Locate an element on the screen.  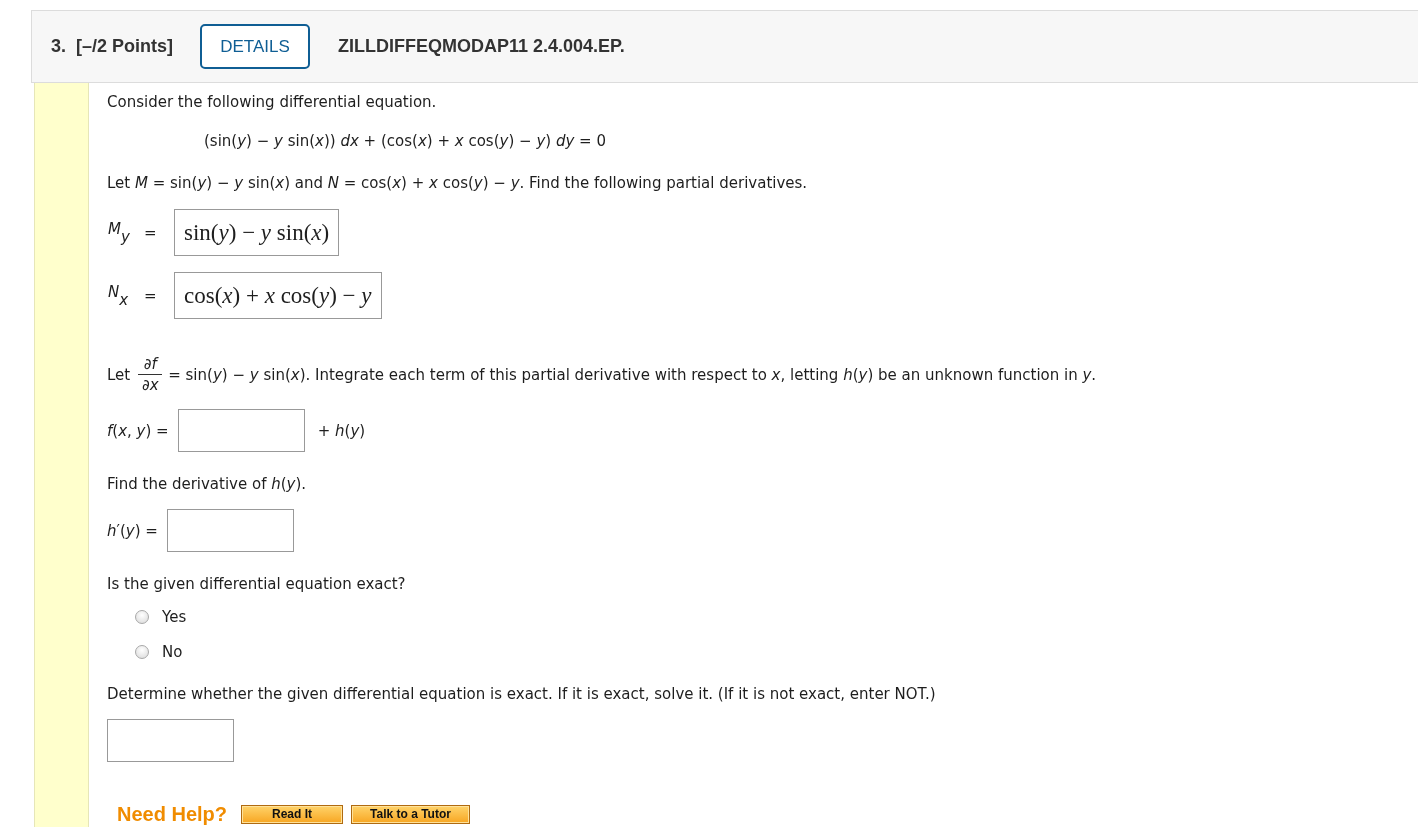
details-button: DETAILS is located at coordinates (255, 46).